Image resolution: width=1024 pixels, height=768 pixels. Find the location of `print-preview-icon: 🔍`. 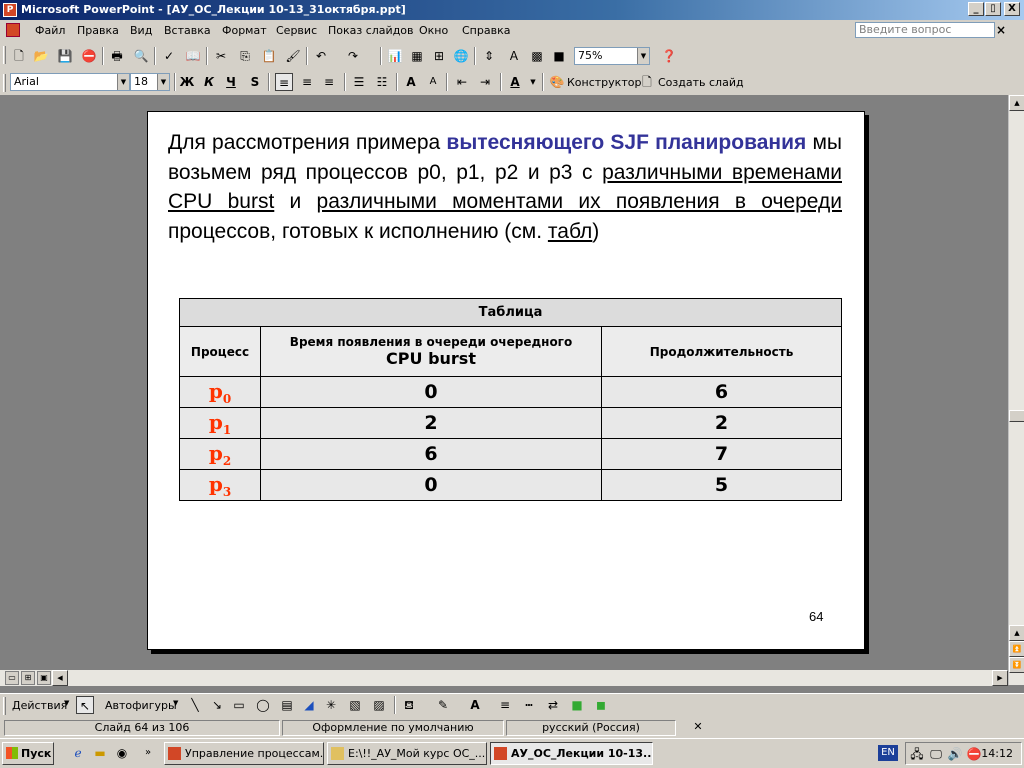

print-preview-icon: 🔍 is located at coordinates (141, 56).